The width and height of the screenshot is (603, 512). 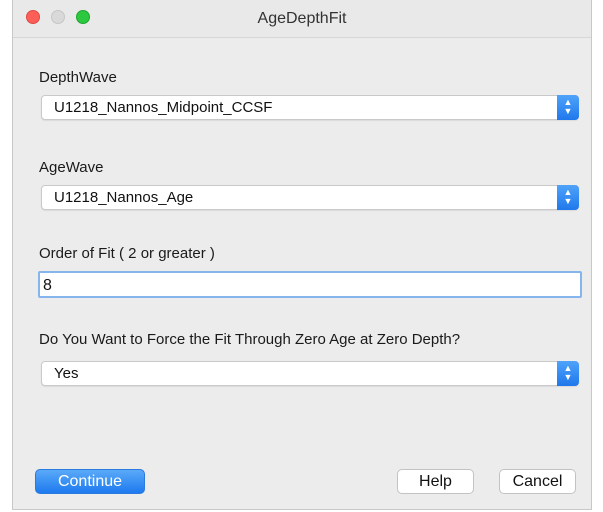 I want to click on cancel-button: Cancel, so click(x=537, y=481).